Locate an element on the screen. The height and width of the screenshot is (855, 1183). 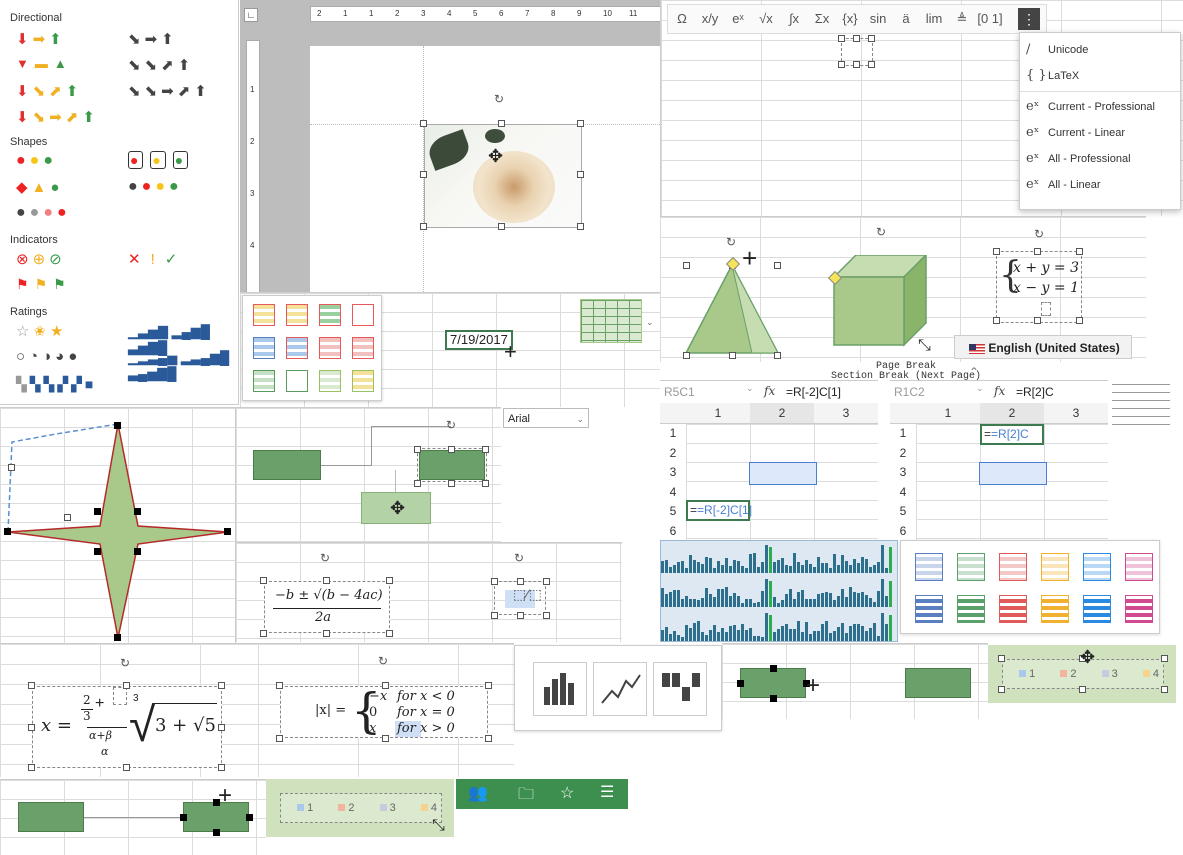
line-chart-icon is located at coordinates (620, 689).